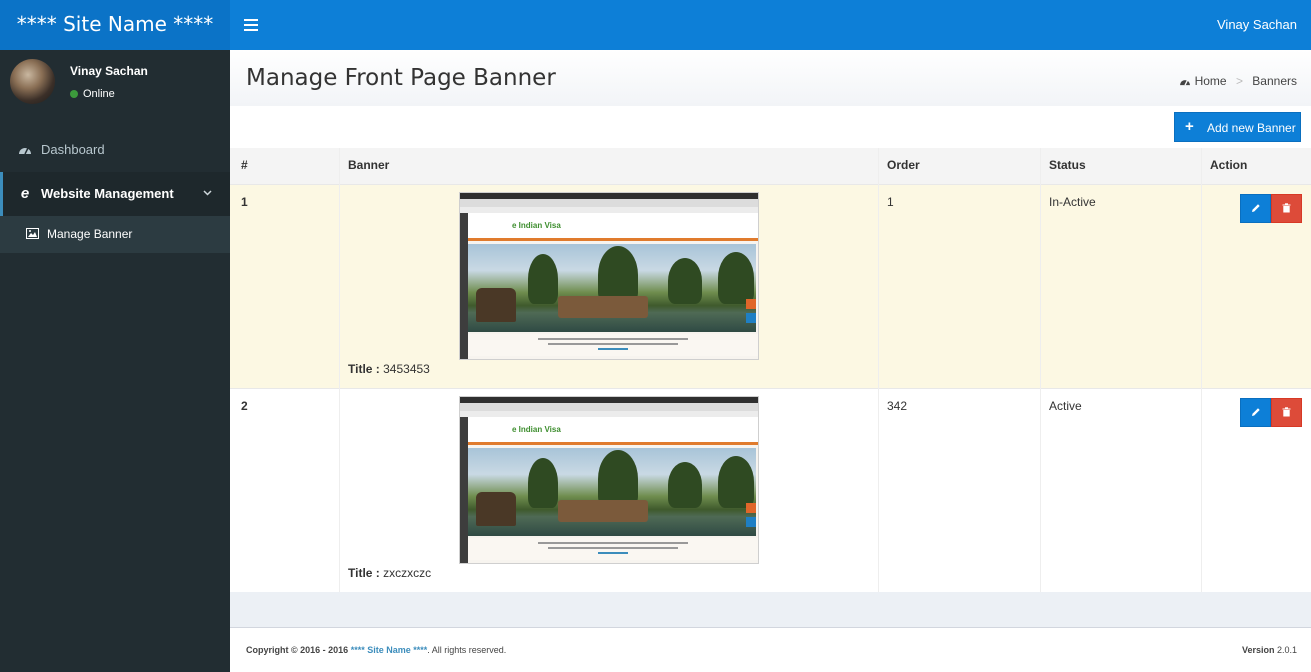 The height and width of the screenshot is (672, 1311). I want to click on col-header-order: Order, so click(903, 165).